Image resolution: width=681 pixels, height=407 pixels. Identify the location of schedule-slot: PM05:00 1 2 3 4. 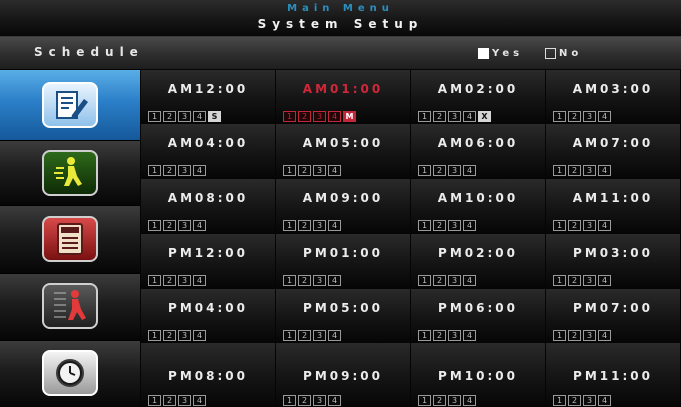
(343, 315).